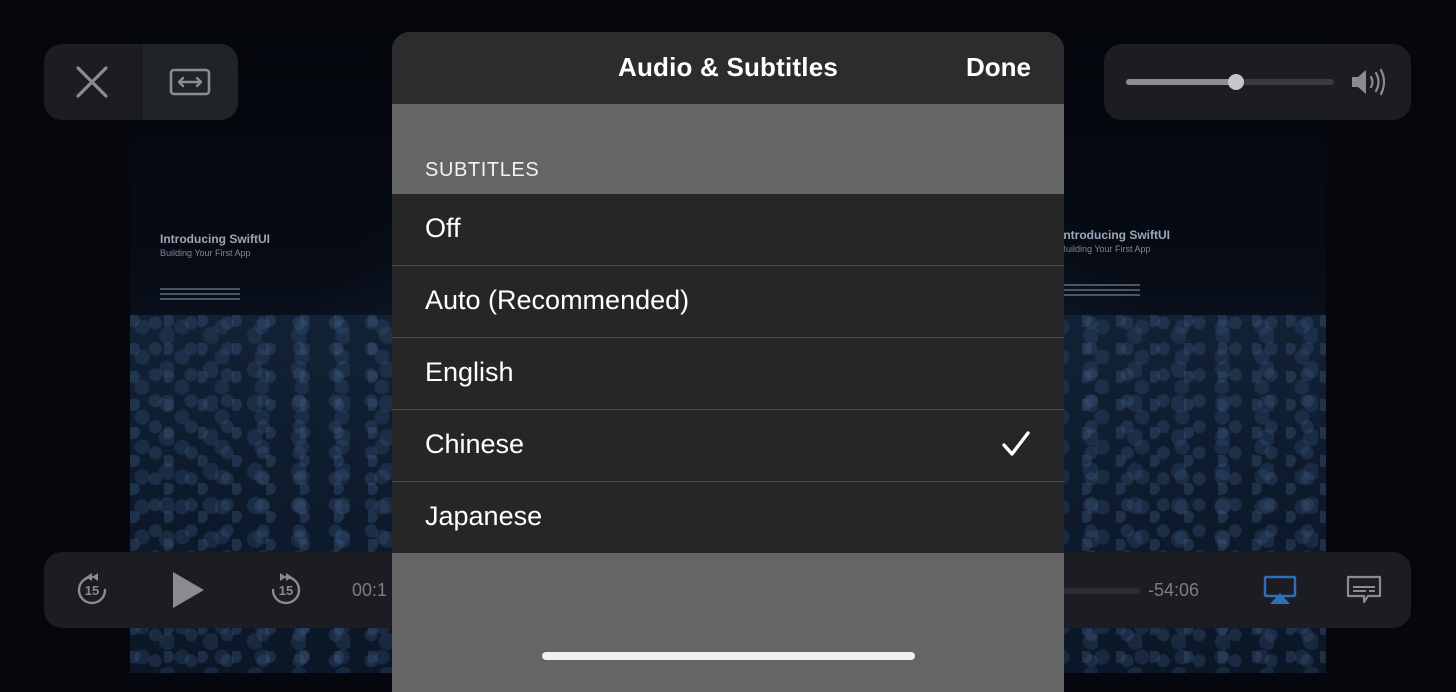  I want to click on option-label: Japanese, so click(484, 516).